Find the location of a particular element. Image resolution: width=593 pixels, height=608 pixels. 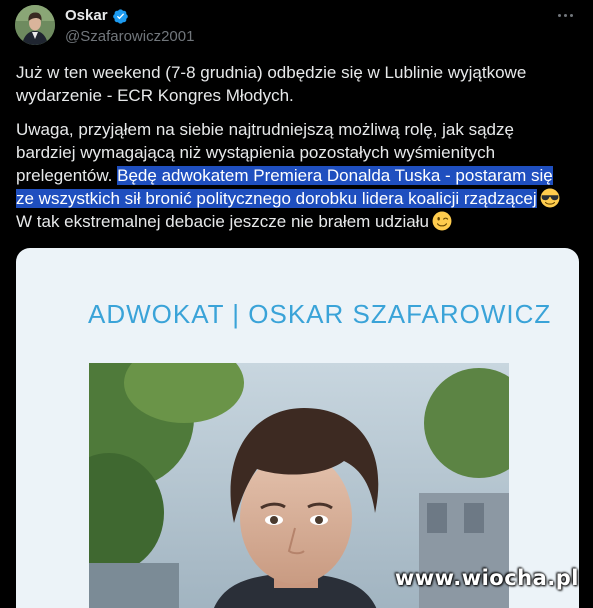

avatar is located at coordinates (35, 25).